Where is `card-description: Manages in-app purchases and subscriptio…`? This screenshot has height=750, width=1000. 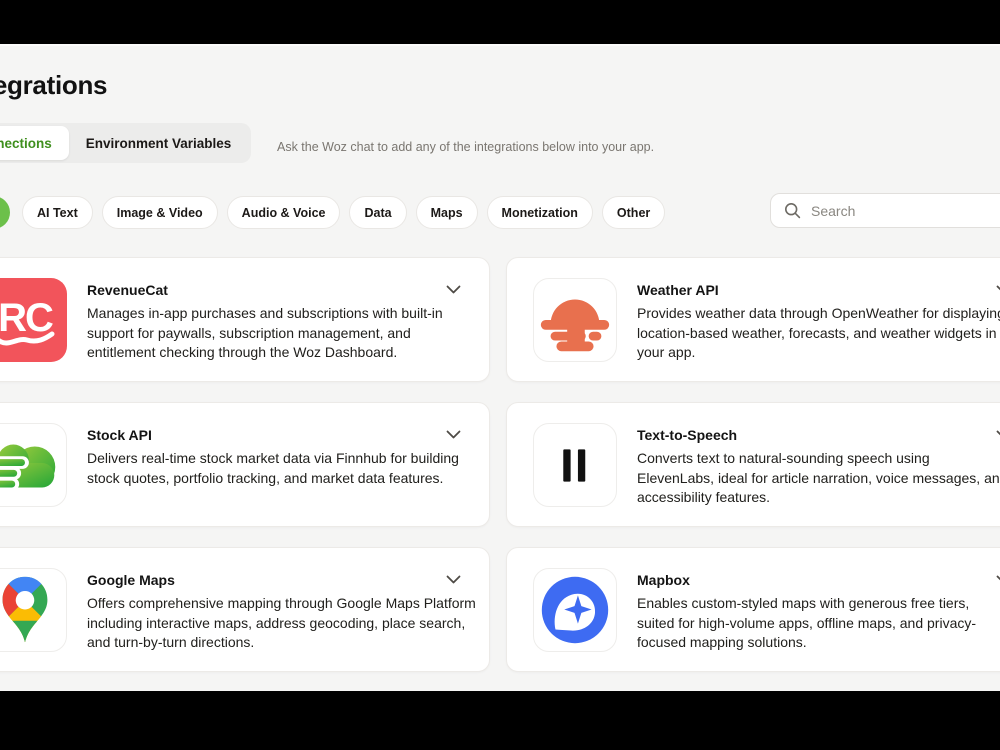
card-description: Manages in-app purchases and subscriptio… is located at coordinates (265, 332).